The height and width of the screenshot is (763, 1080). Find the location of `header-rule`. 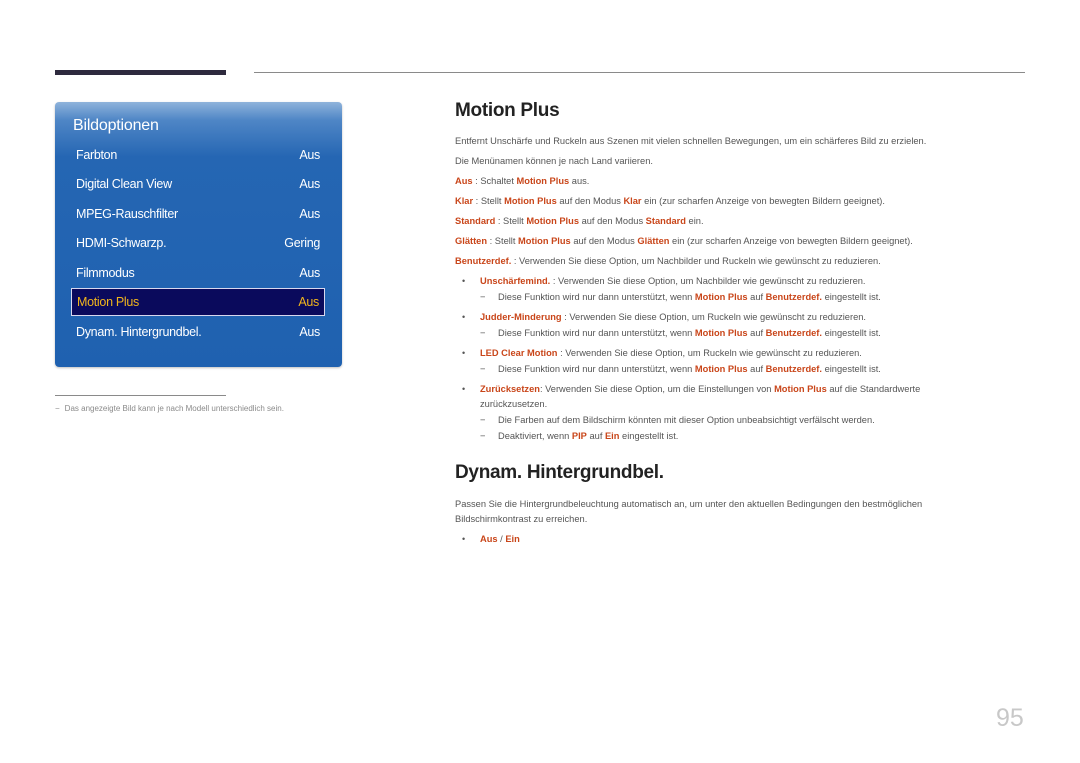

header-rule is located at coordinates (639, 72).